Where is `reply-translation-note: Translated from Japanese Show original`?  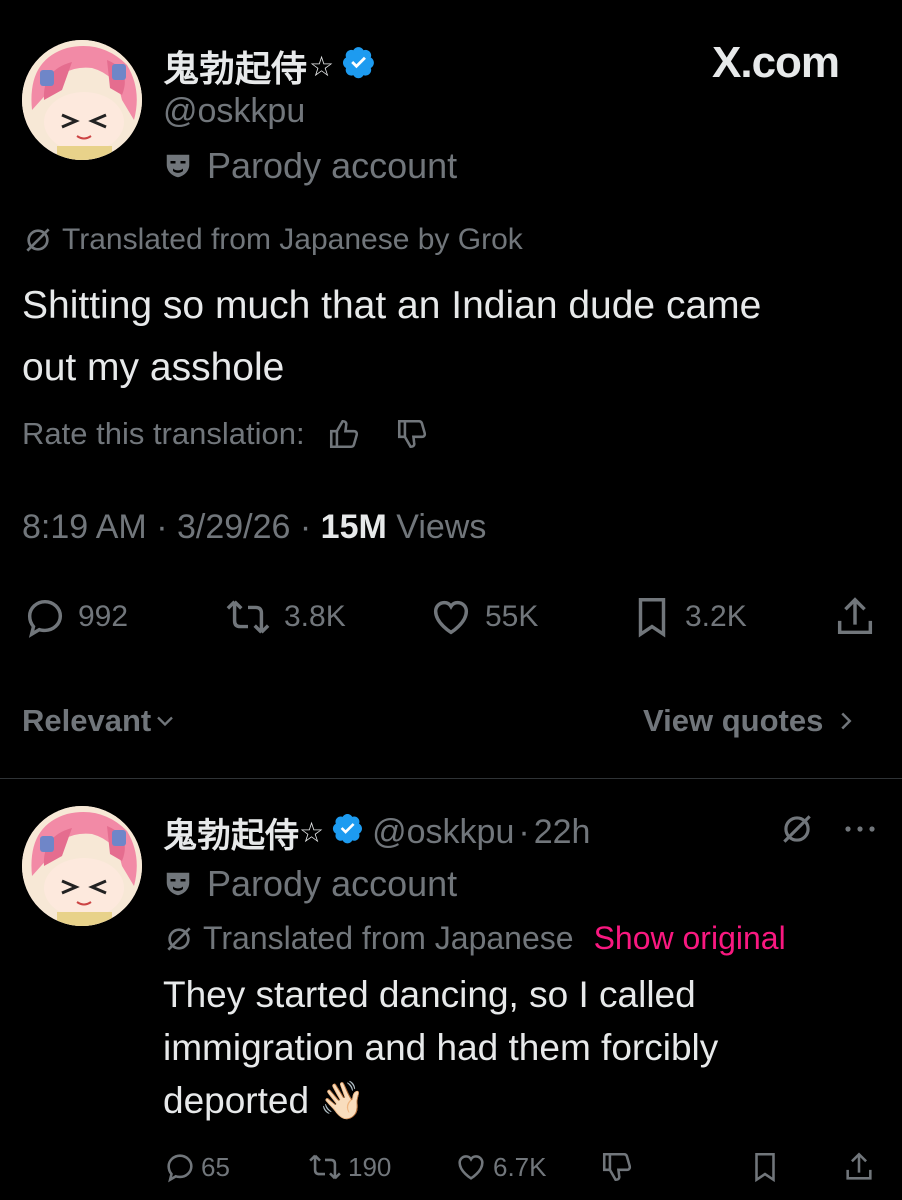 reply-translation-note: Translated from Japanese Show original is located at coordinates (474, 938).